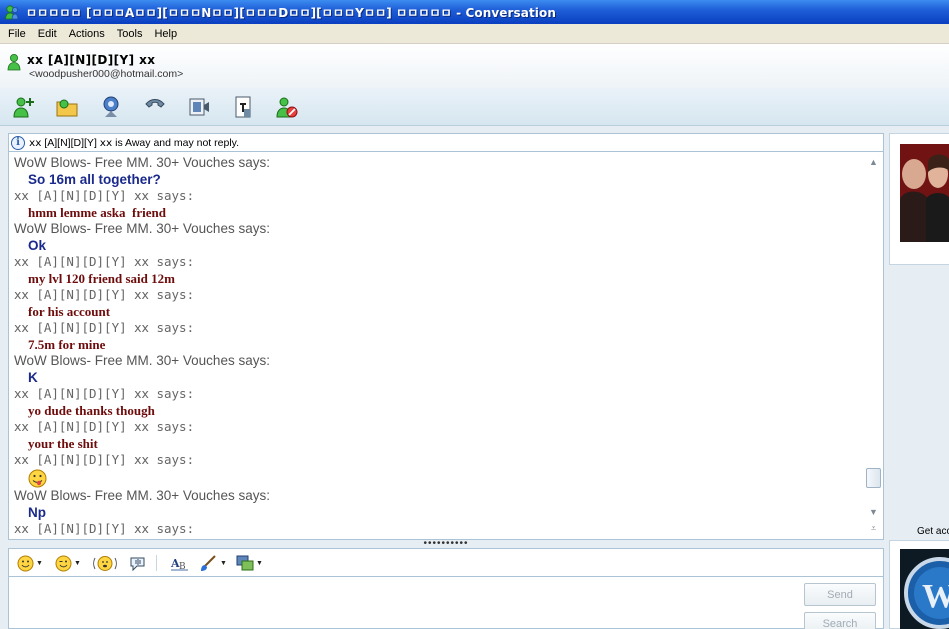 The height and width of the screenshot is (629, 949). I want to click on send-button: Send, so click(840, 594).